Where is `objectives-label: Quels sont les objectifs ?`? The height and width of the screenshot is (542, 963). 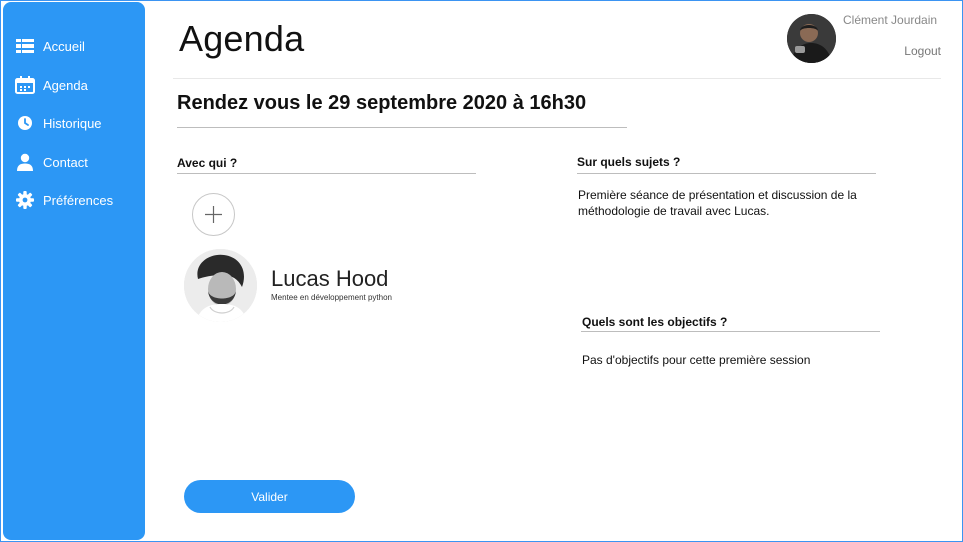
objectives-label: Quels sont les objectifs ? is located at coordinates (655, 322).